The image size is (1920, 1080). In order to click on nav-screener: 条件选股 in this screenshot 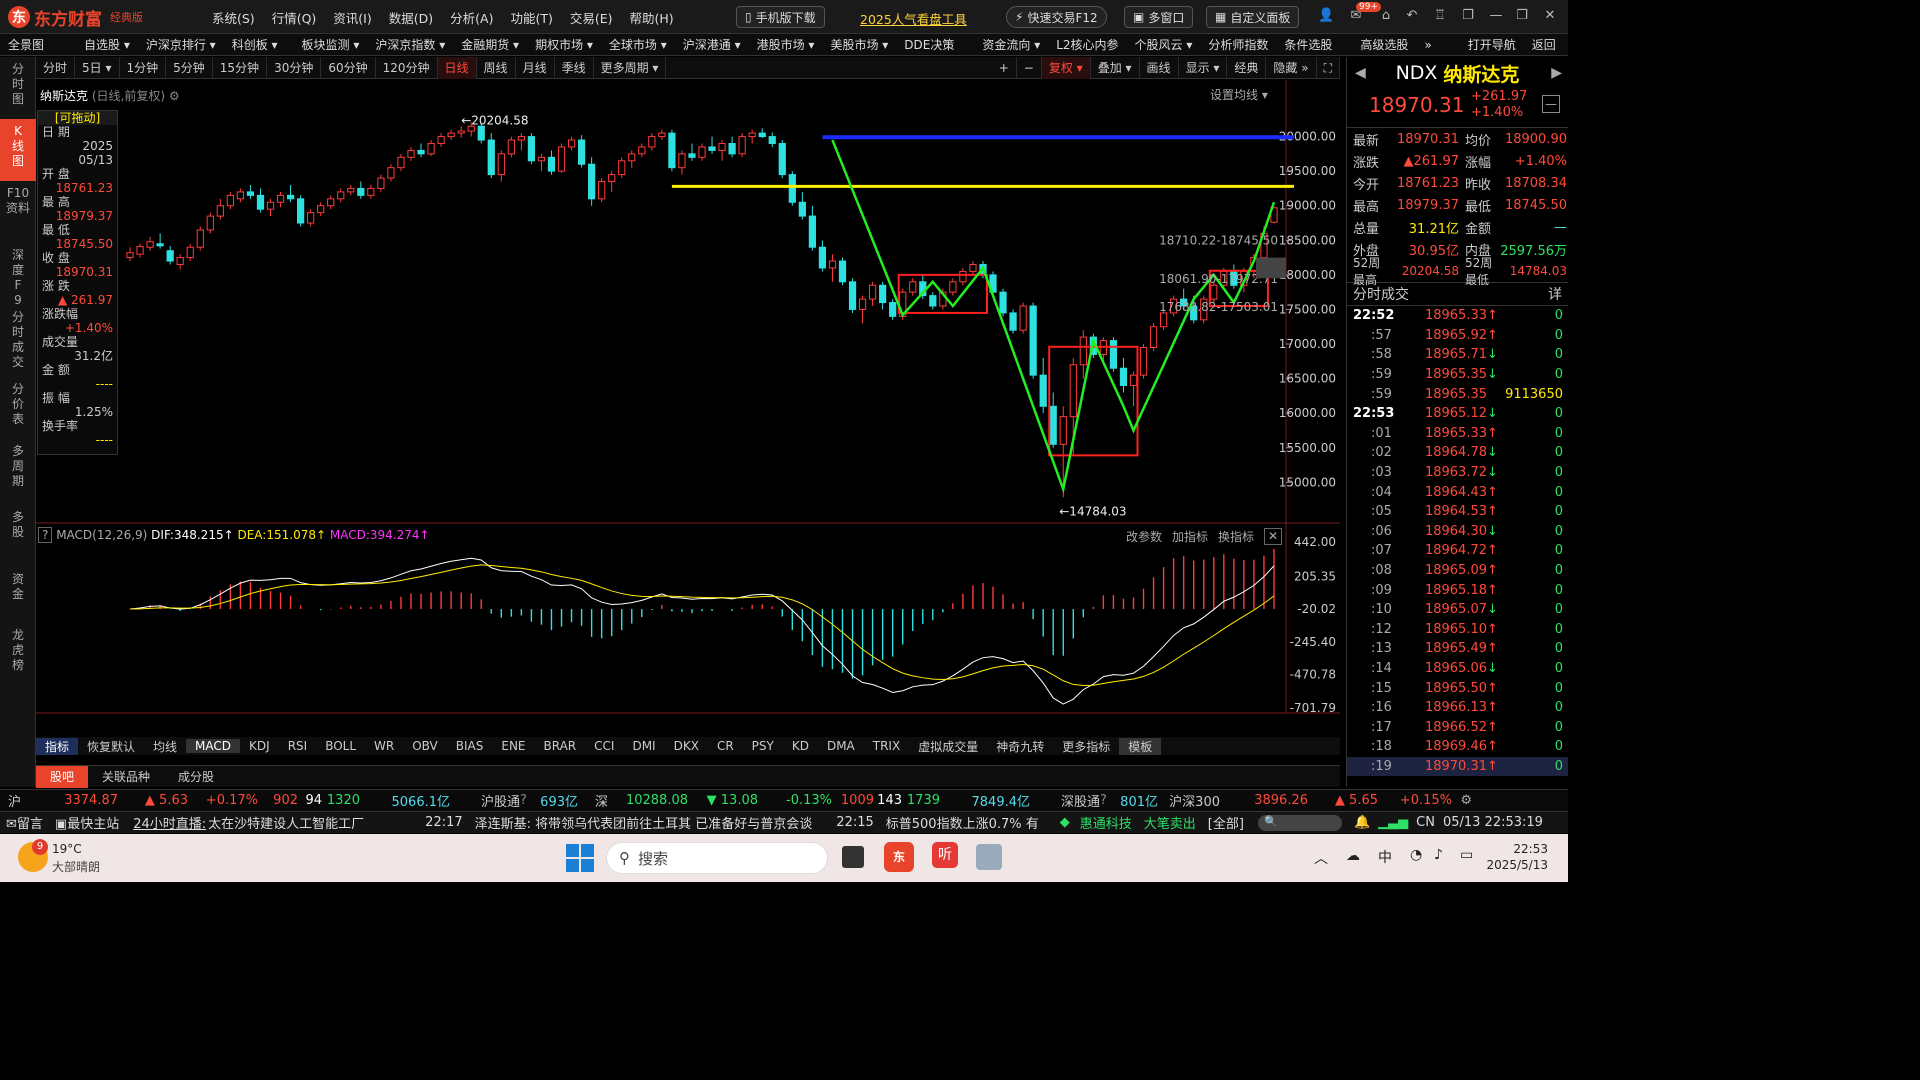, I will do `click(1308, 44)`.